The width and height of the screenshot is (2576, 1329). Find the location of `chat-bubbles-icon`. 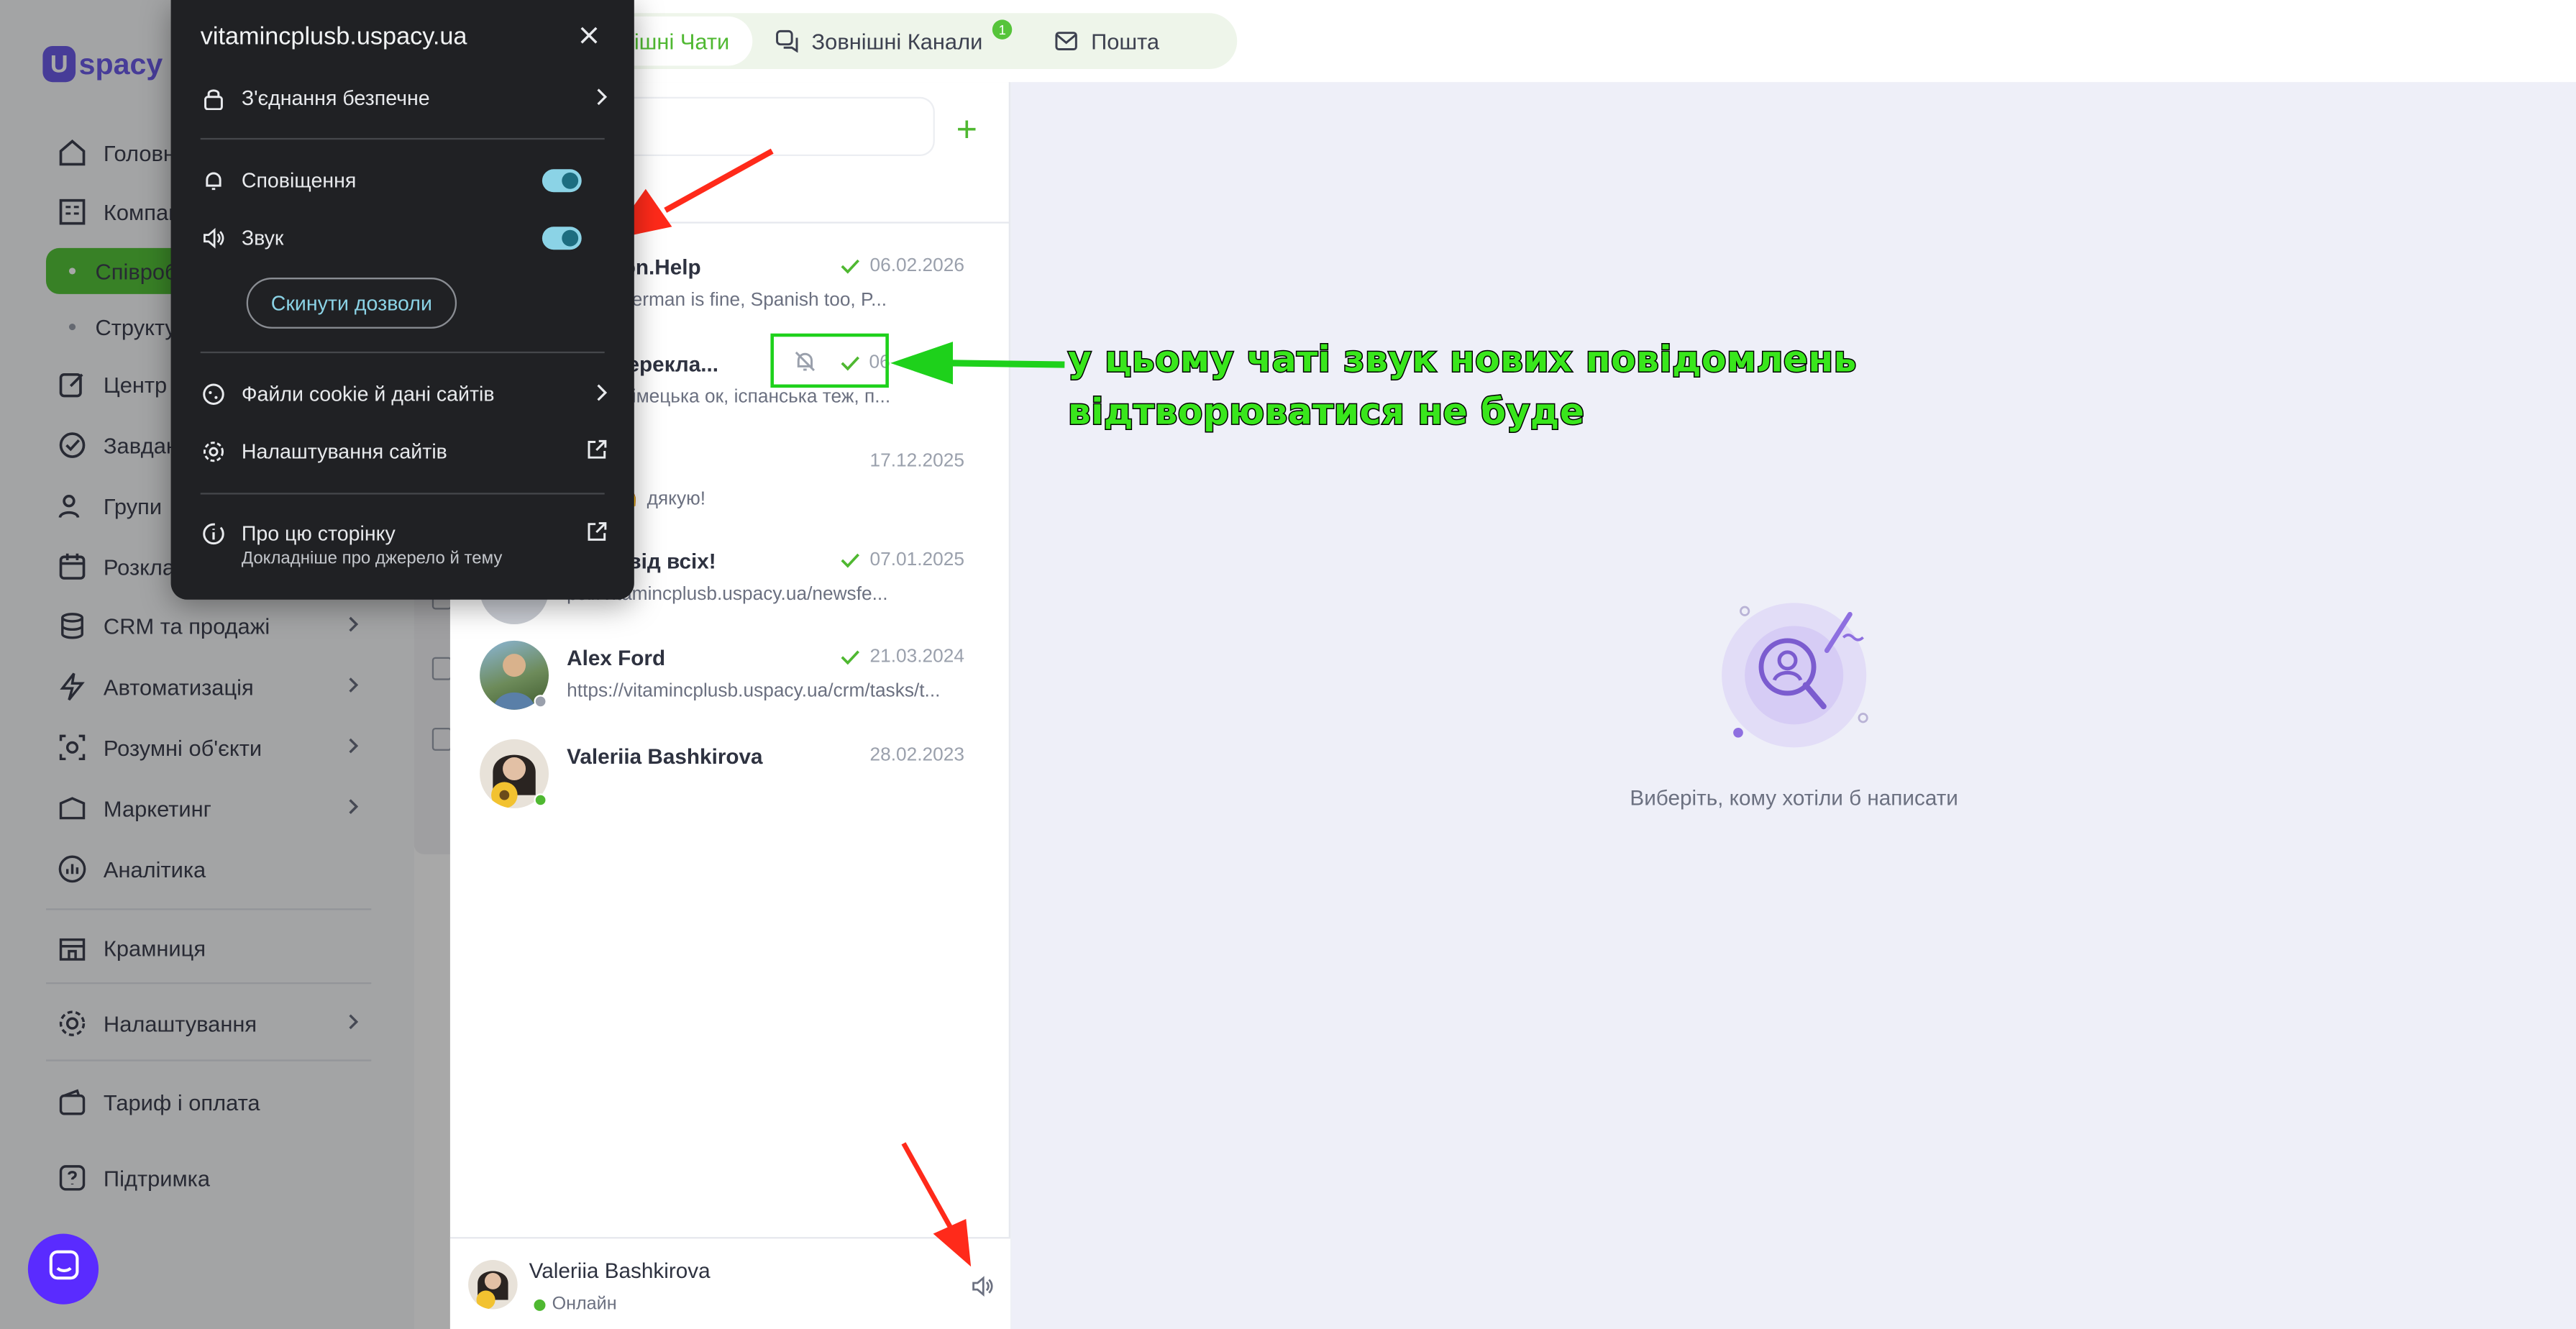

chat-bubbles-icon is located at coordinates (786, 41).